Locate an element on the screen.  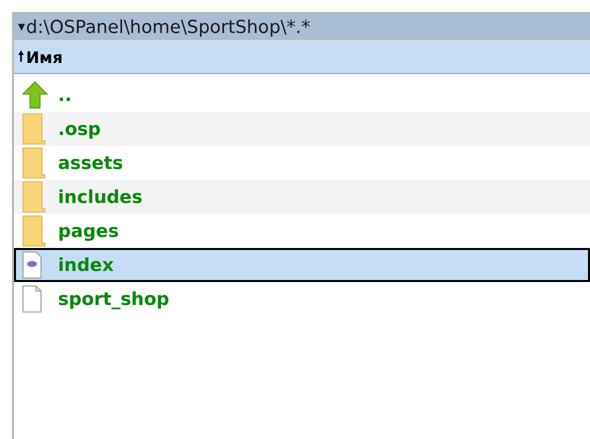
file-name: sport_shop is located at coordinates (114, 300).